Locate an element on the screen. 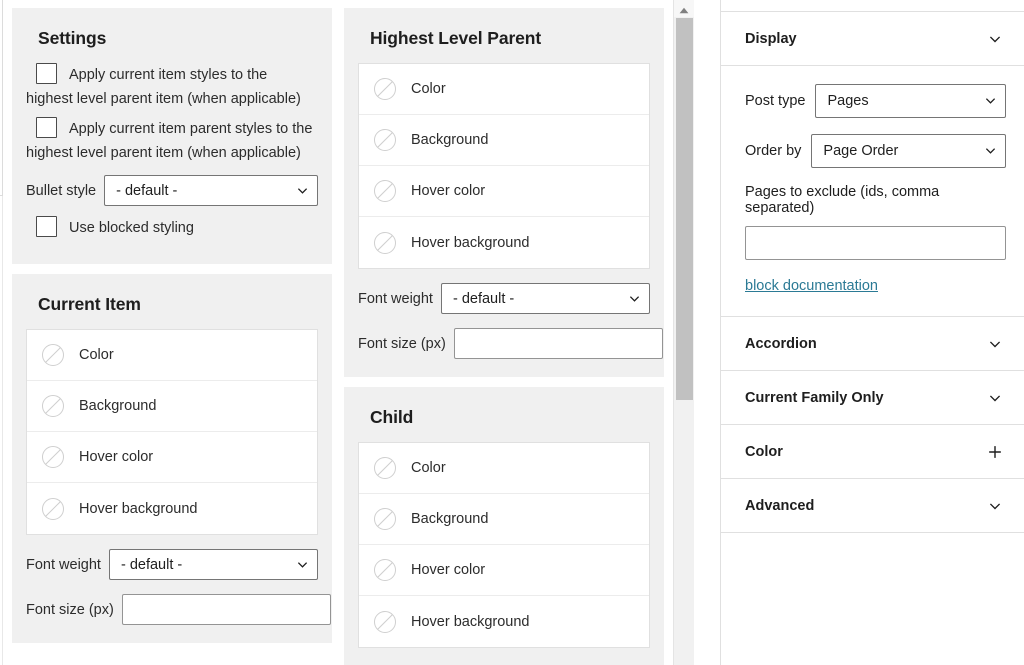 The height and width of the screenshot is (665, 1024). post-type-value: Pages is located at coordinates (848, 101).